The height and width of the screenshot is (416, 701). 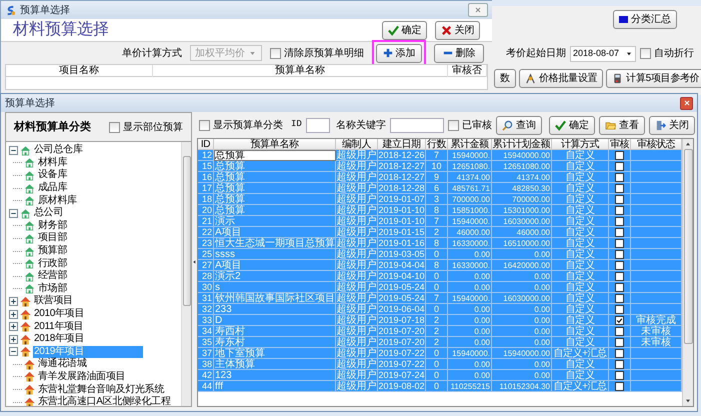 What do you see at coordinates (52, 264) in the screenshot?
I see `tree-item: 行政部` at bounding box center [52, 264].